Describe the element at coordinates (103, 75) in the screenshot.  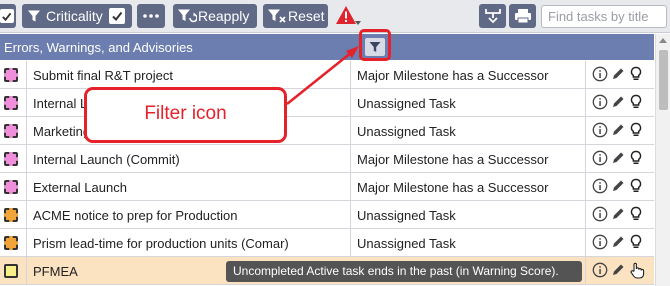
I see `task-name: Submit final R&T project` at that location.